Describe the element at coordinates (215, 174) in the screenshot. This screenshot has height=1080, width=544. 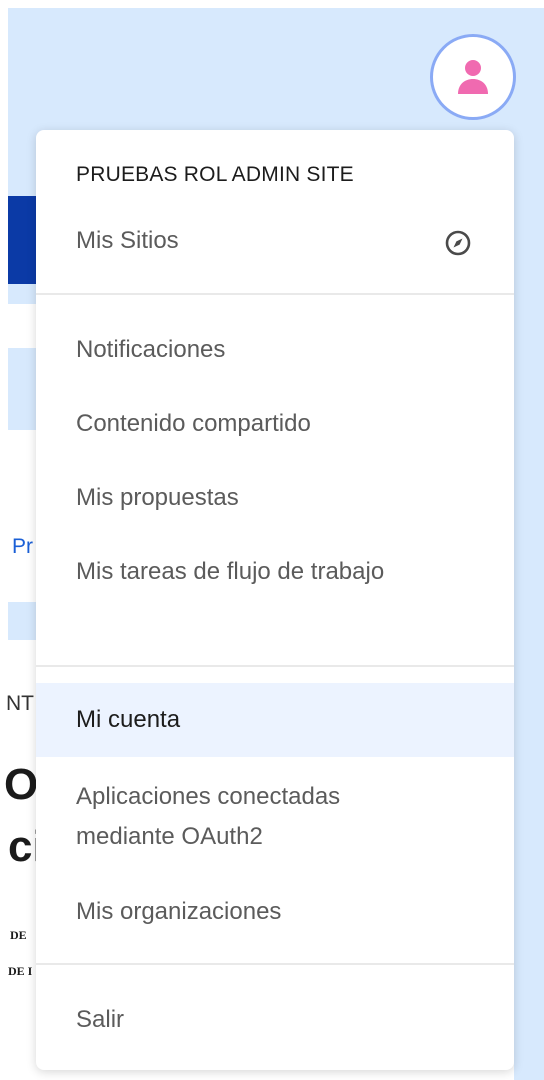
I see `site-name: PRUEBAS ROL ADMIN SITE` at that location.